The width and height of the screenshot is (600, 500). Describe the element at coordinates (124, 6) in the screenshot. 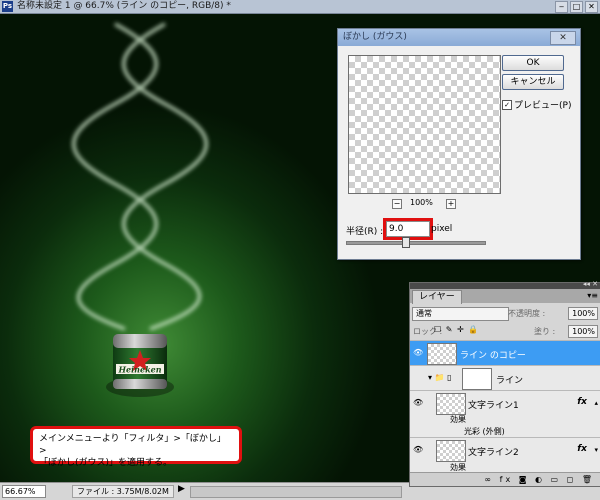

I see `document-title: 名称未設定 1 @ 66.7% (ライン のコピー, RGB/8) *` at that location.